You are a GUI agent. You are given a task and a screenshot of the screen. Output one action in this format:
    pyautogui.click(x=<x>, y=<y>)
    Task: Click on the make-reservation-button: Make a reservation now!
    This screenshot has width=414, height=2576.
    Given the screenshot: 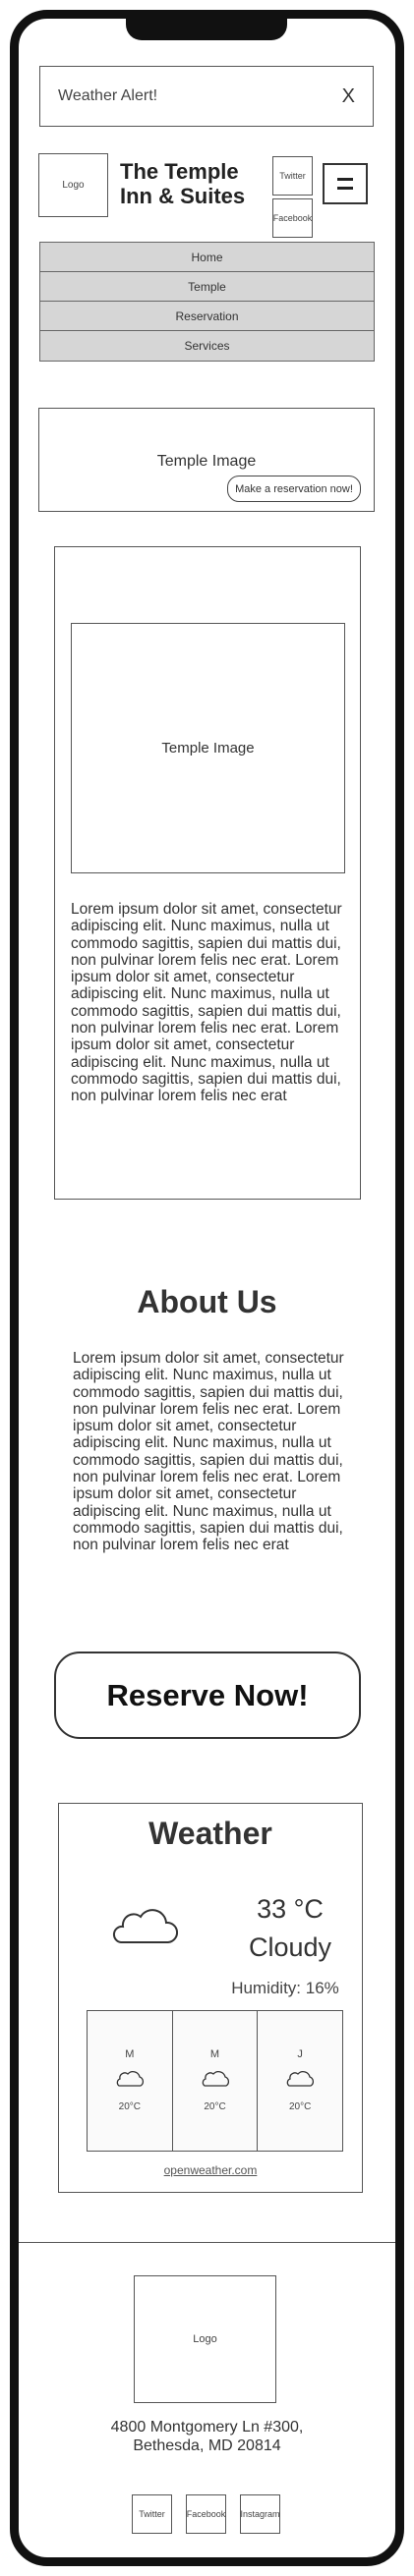 What is the action you would take?
    pyautogui.click(x=294, y=489)
    